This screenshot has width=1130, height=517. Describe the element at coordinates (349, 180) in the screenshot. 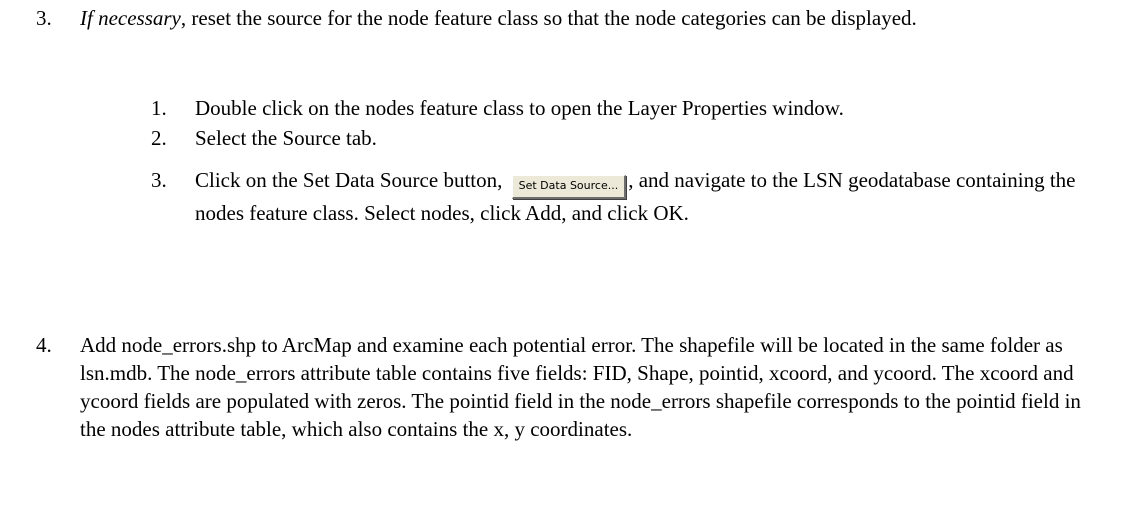

I see `substep-3-text-before: Click on the Set Data Source button,` at that location.